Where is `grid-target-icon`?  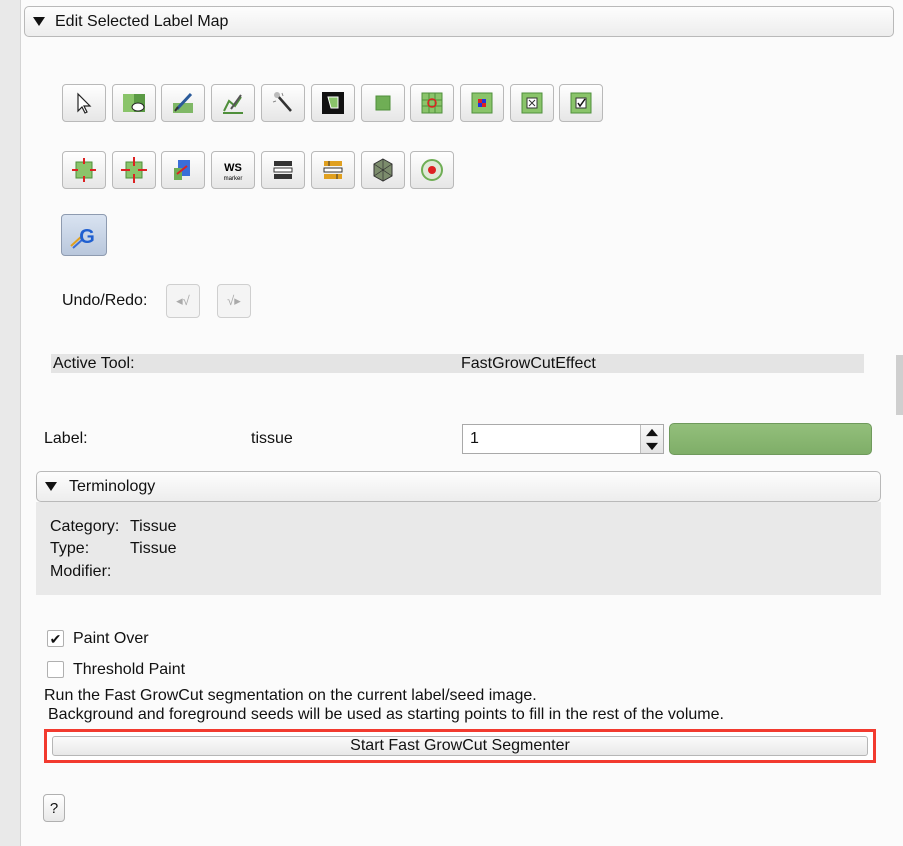
grid-target-icon is located at coordinates (432, 103).